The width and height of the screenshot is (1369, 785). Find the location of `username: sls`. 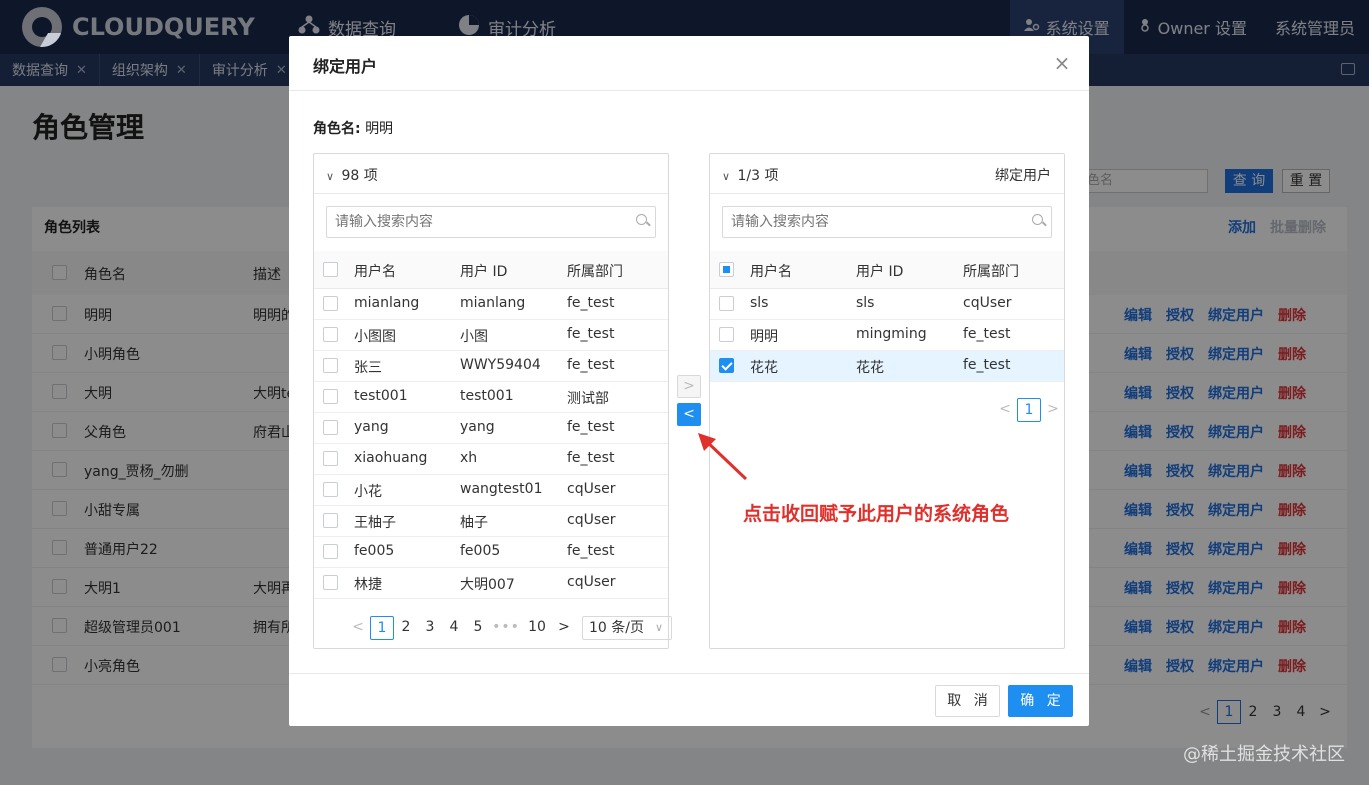

username: sls is located at coordinates (759, 303).